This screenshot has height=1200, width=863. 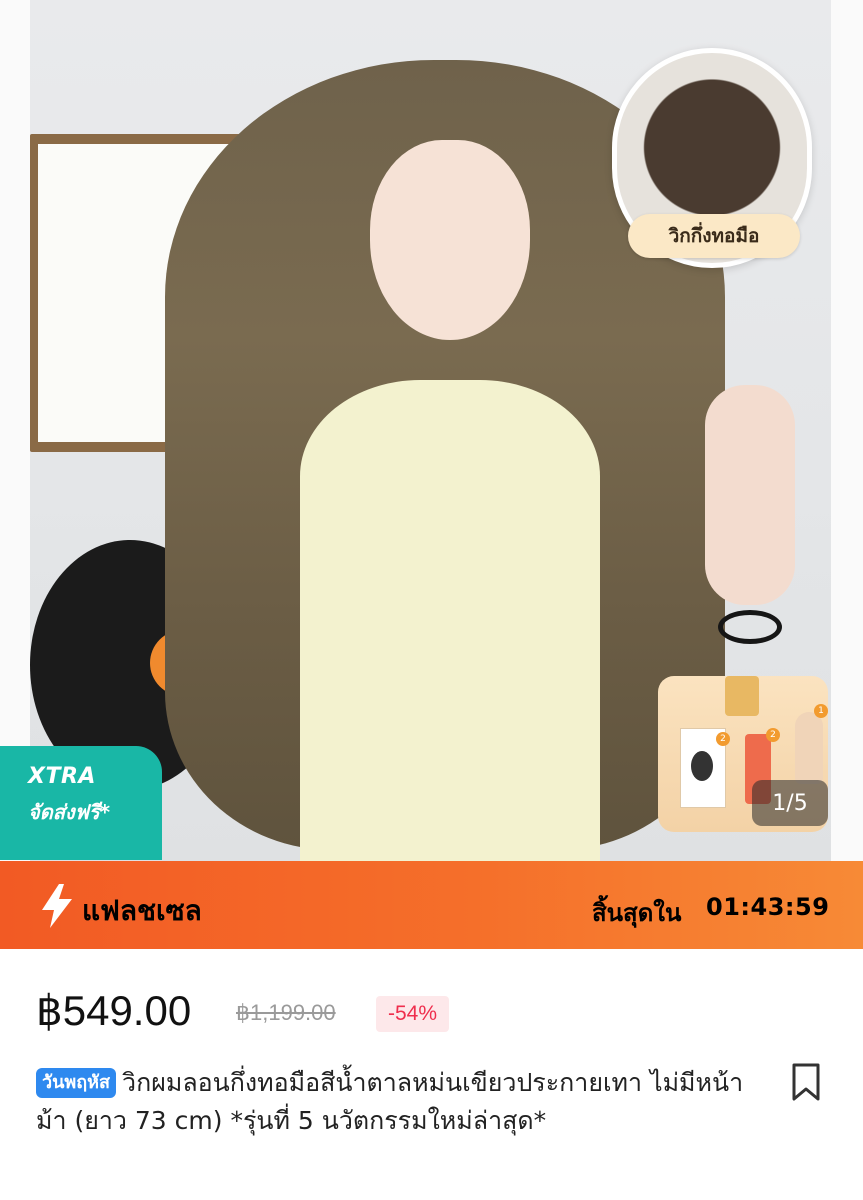 I want to click on image-counter: 1/5, so click(x=790, y=803).